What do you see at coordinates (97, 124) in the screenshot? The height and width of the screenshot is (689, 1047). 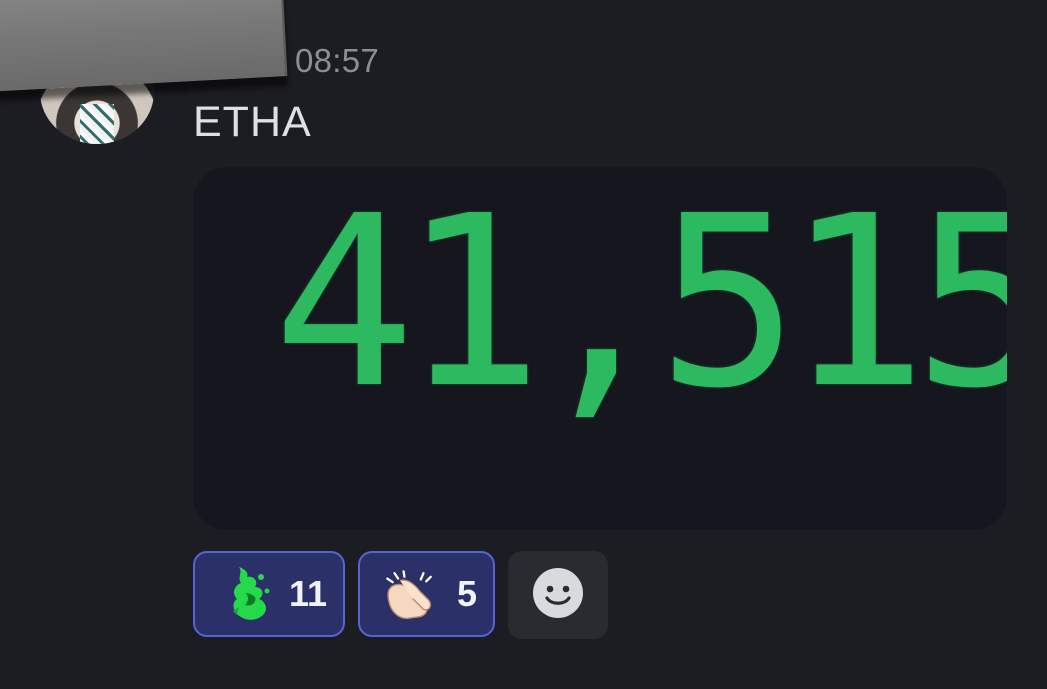 I see `avatar-tie` at bounding box center [97, 124].